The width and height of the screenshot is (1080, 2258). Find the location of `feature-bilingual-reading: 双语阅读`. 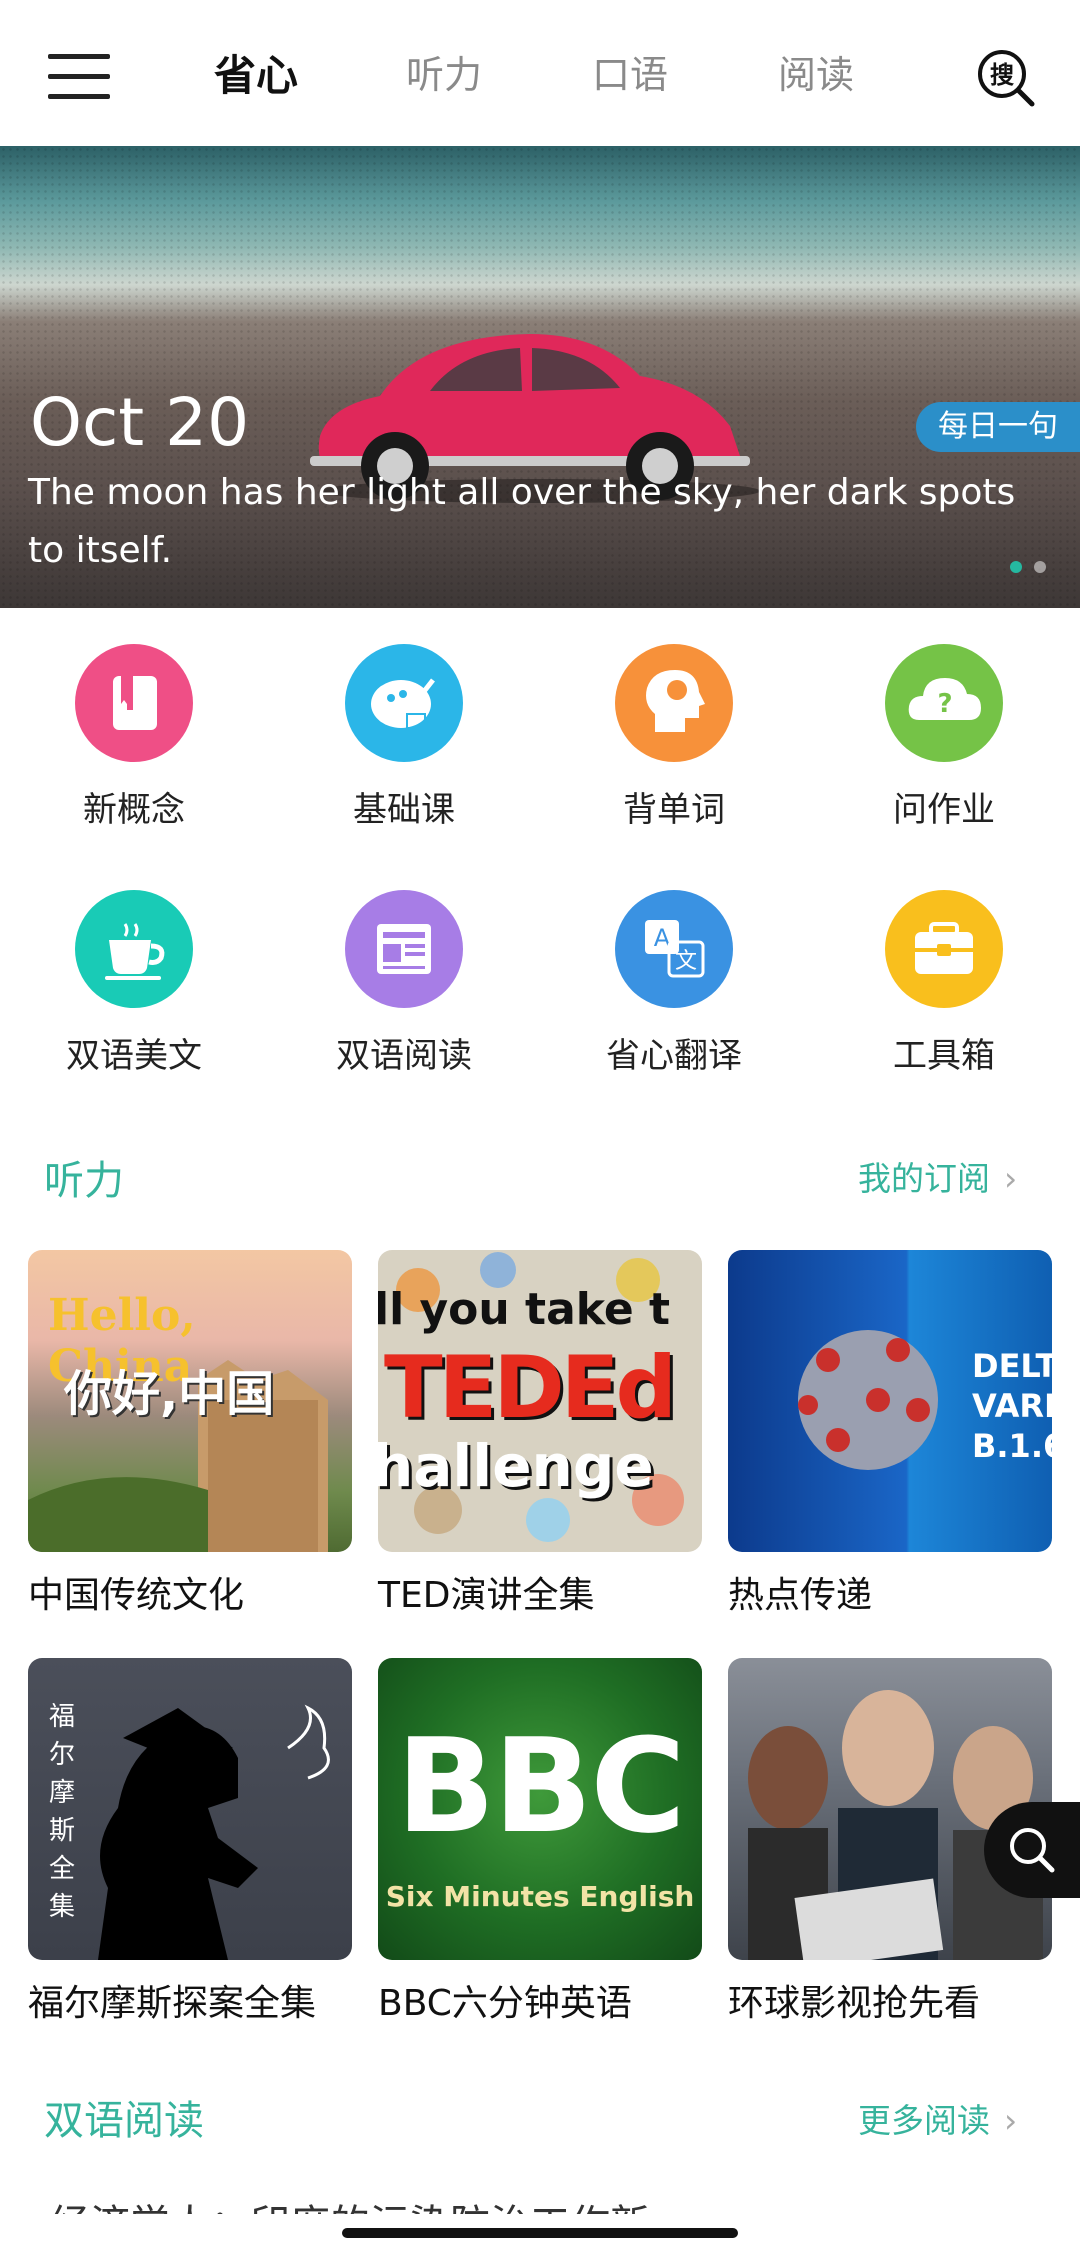

feature-bilingual-reading: 双语阅读 is located at coordinates (404, 983).